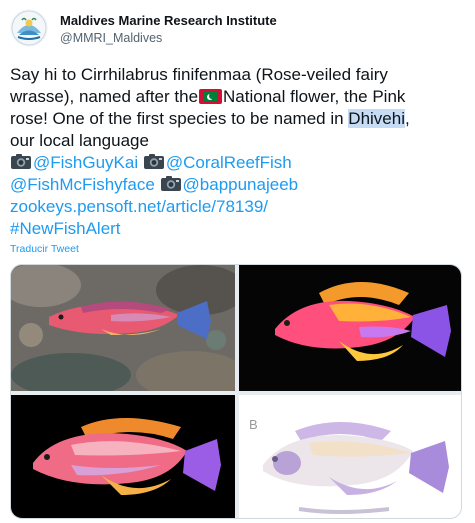 The image size is (475, 523). Describe the element at coordinates (123, 328) in the screenshot. I see `fish-photo-reef` at that location.